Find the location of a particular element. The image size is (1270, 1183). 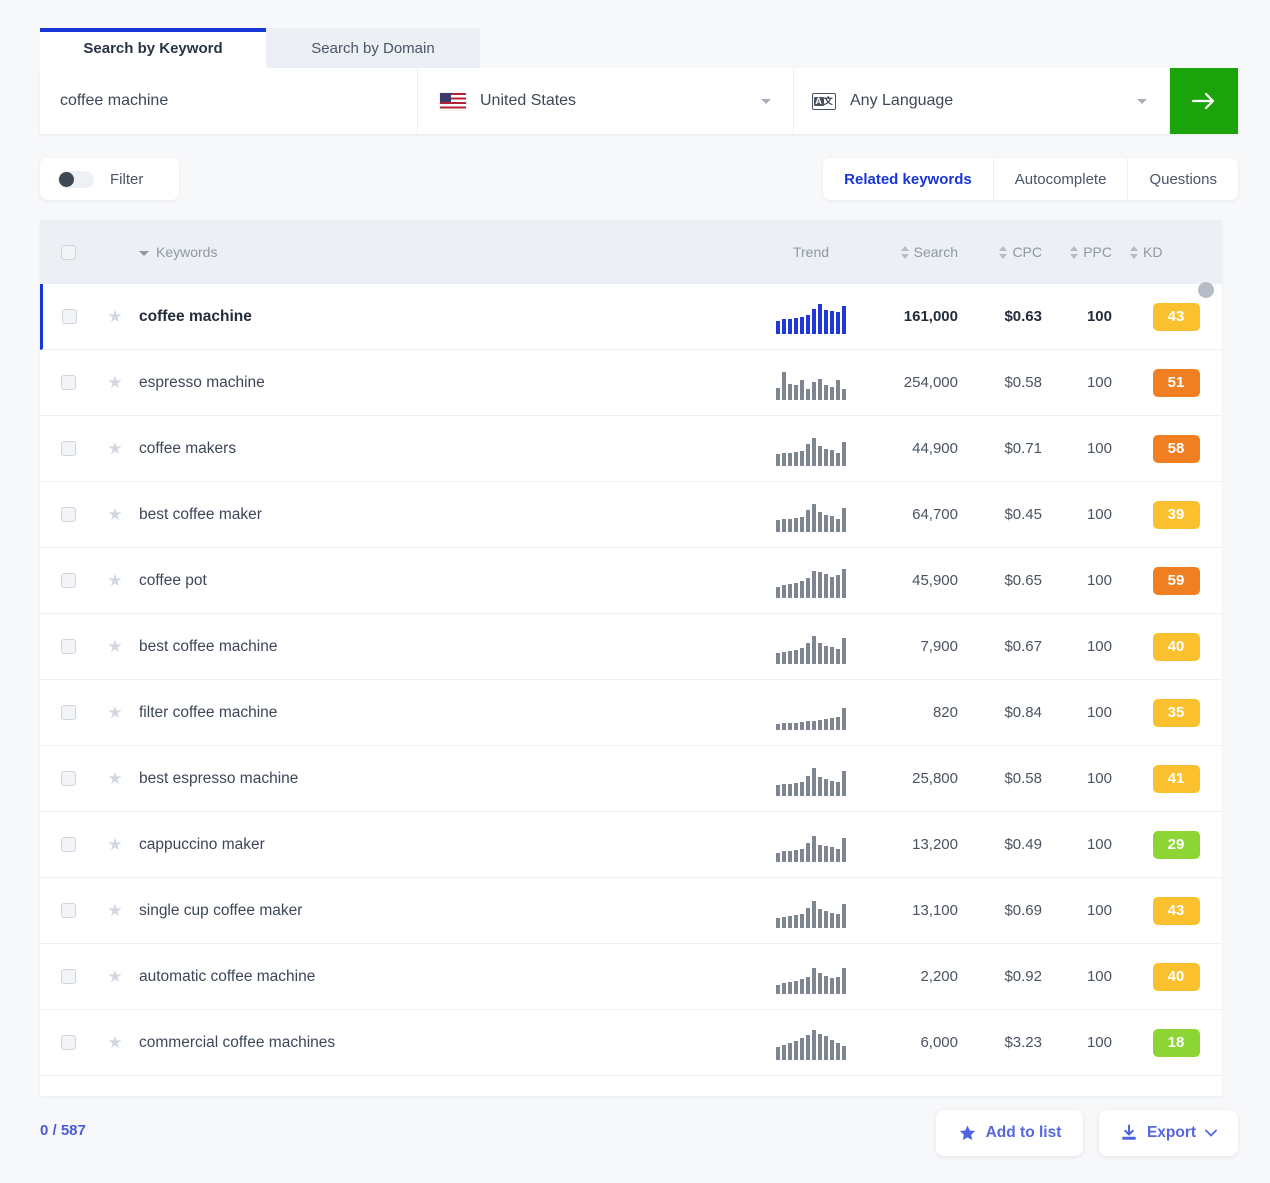

cpc-cell: $0.45 is located at coordinates (1023, 514).